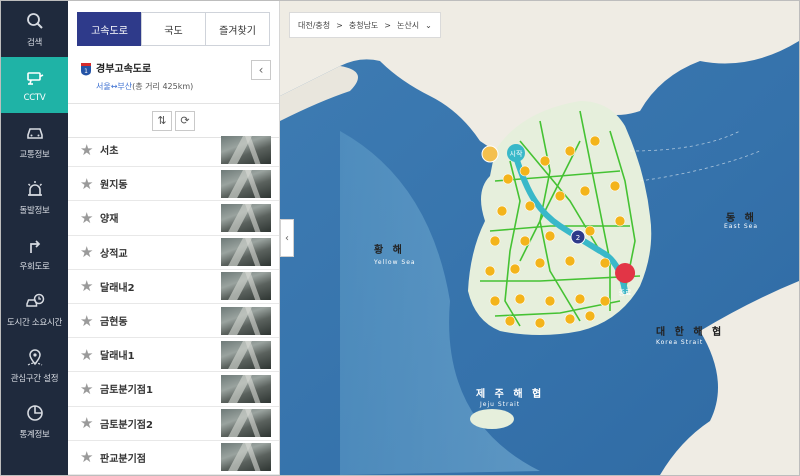 The image size is (800, 476). Describe the element at coordinates (690, 332) in the screenshot. I see `sea-label-strait: 대 한 해 협` at that location.